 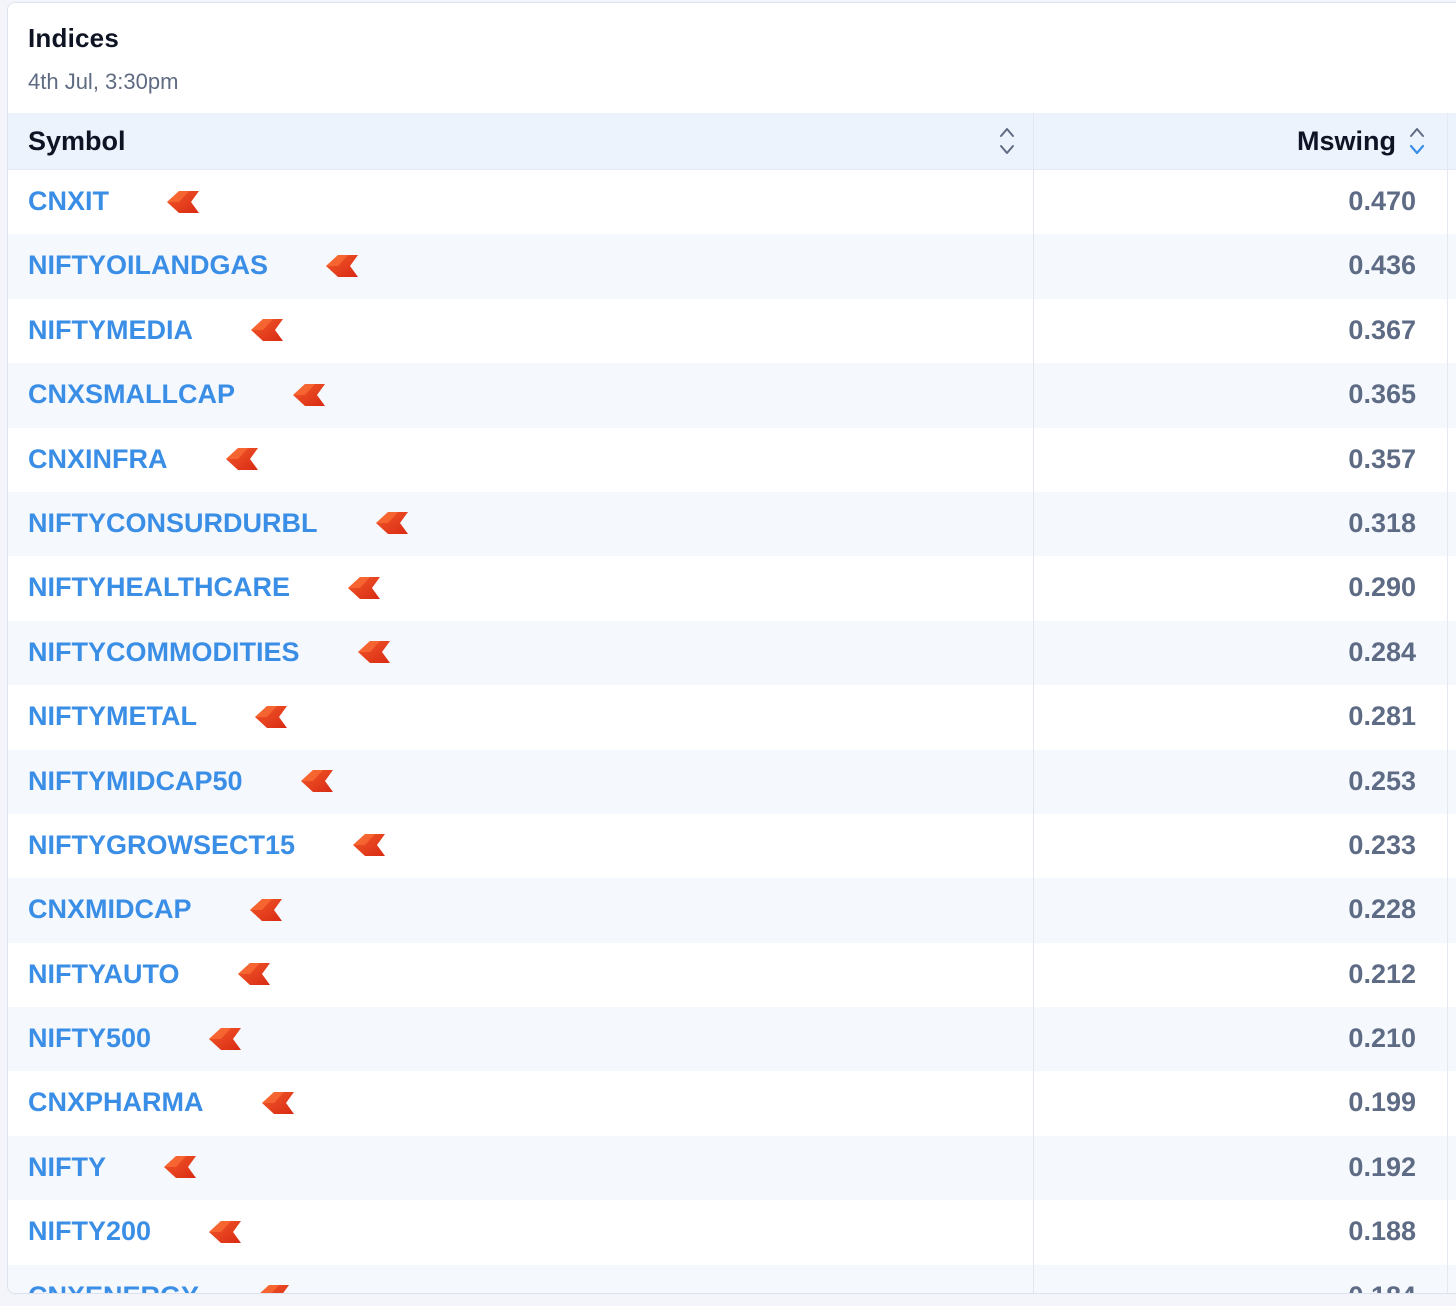 I want to click on symbol-link: NIFTYOILANDGAS, so click(x=194, y=265).